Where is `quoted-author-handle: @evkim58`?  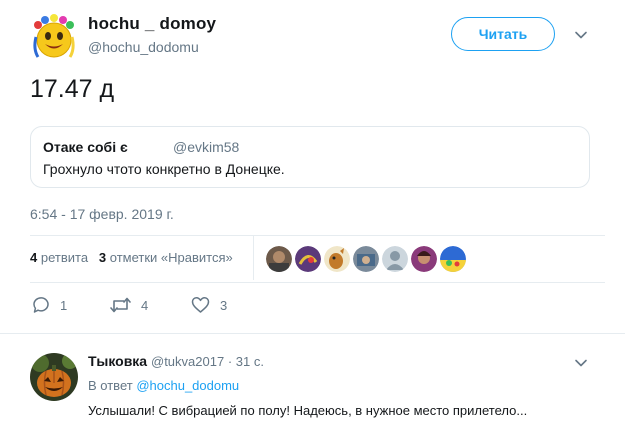 quoted-author-handle: @evkim58 is located at coordinates (206, 147).